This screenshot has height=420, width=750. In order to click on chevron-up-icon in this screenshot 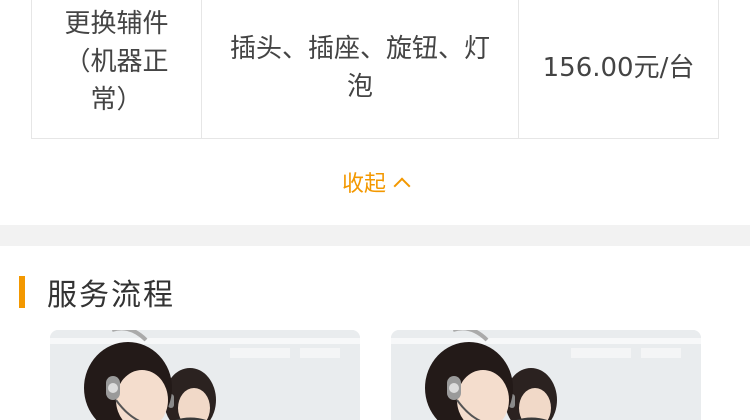, I will do `click(402, 186)`.